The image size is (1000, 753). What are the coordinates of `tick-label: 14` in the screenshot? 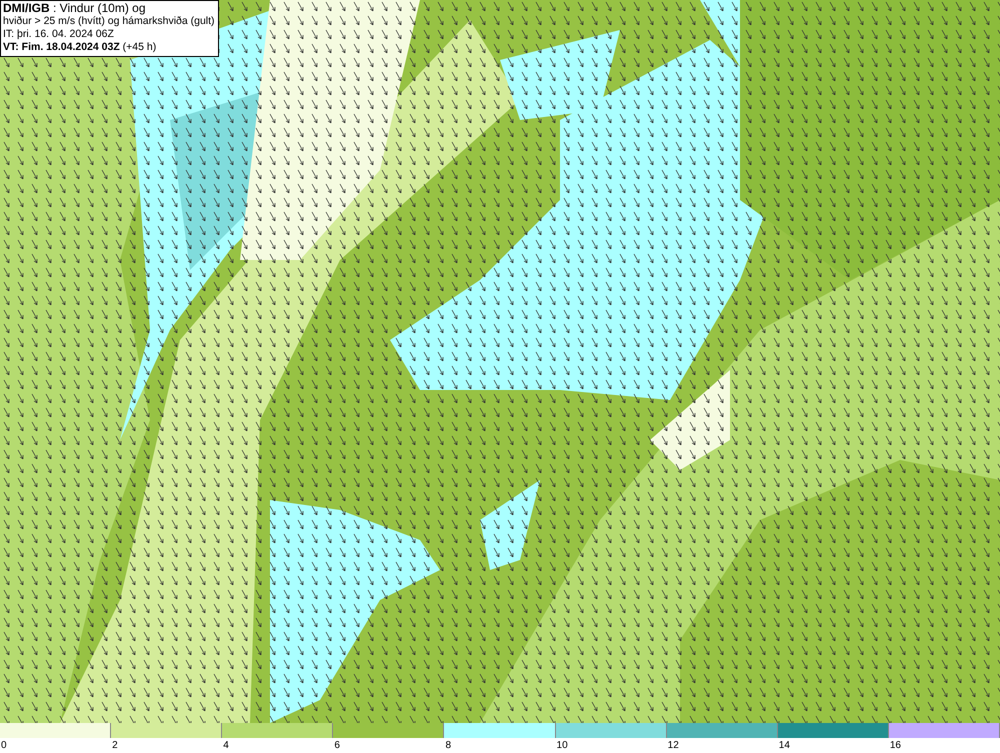 It's located at (784, 746).